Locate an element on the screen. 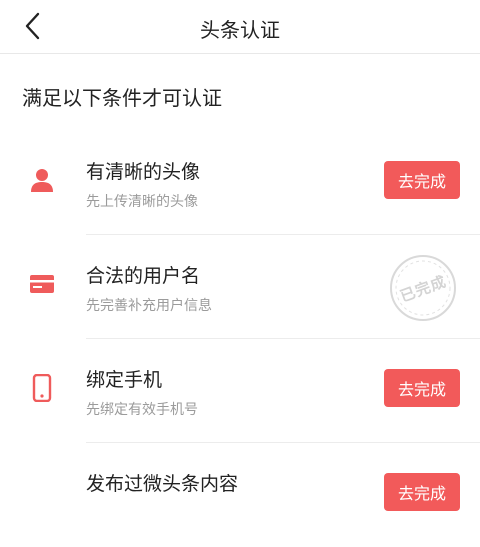 The height and width of the screenshot is (547, 480). post-icon is located at coordinates (42, 492).